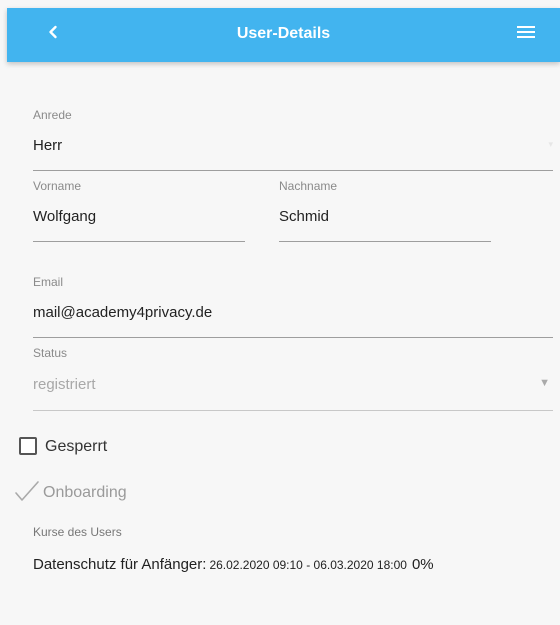  What do you see at coordinates (304, 216) in the screenshot?
I see `nachname-value: Schmid` at bounding box center [304, 216].